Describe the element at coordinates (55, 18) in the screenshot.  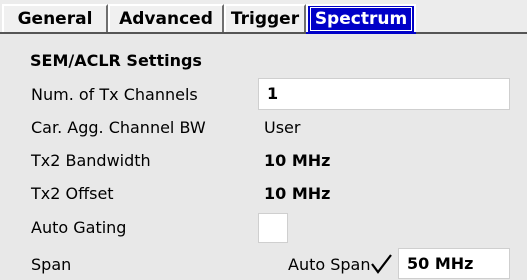
I see `tab-general: General` at that location.